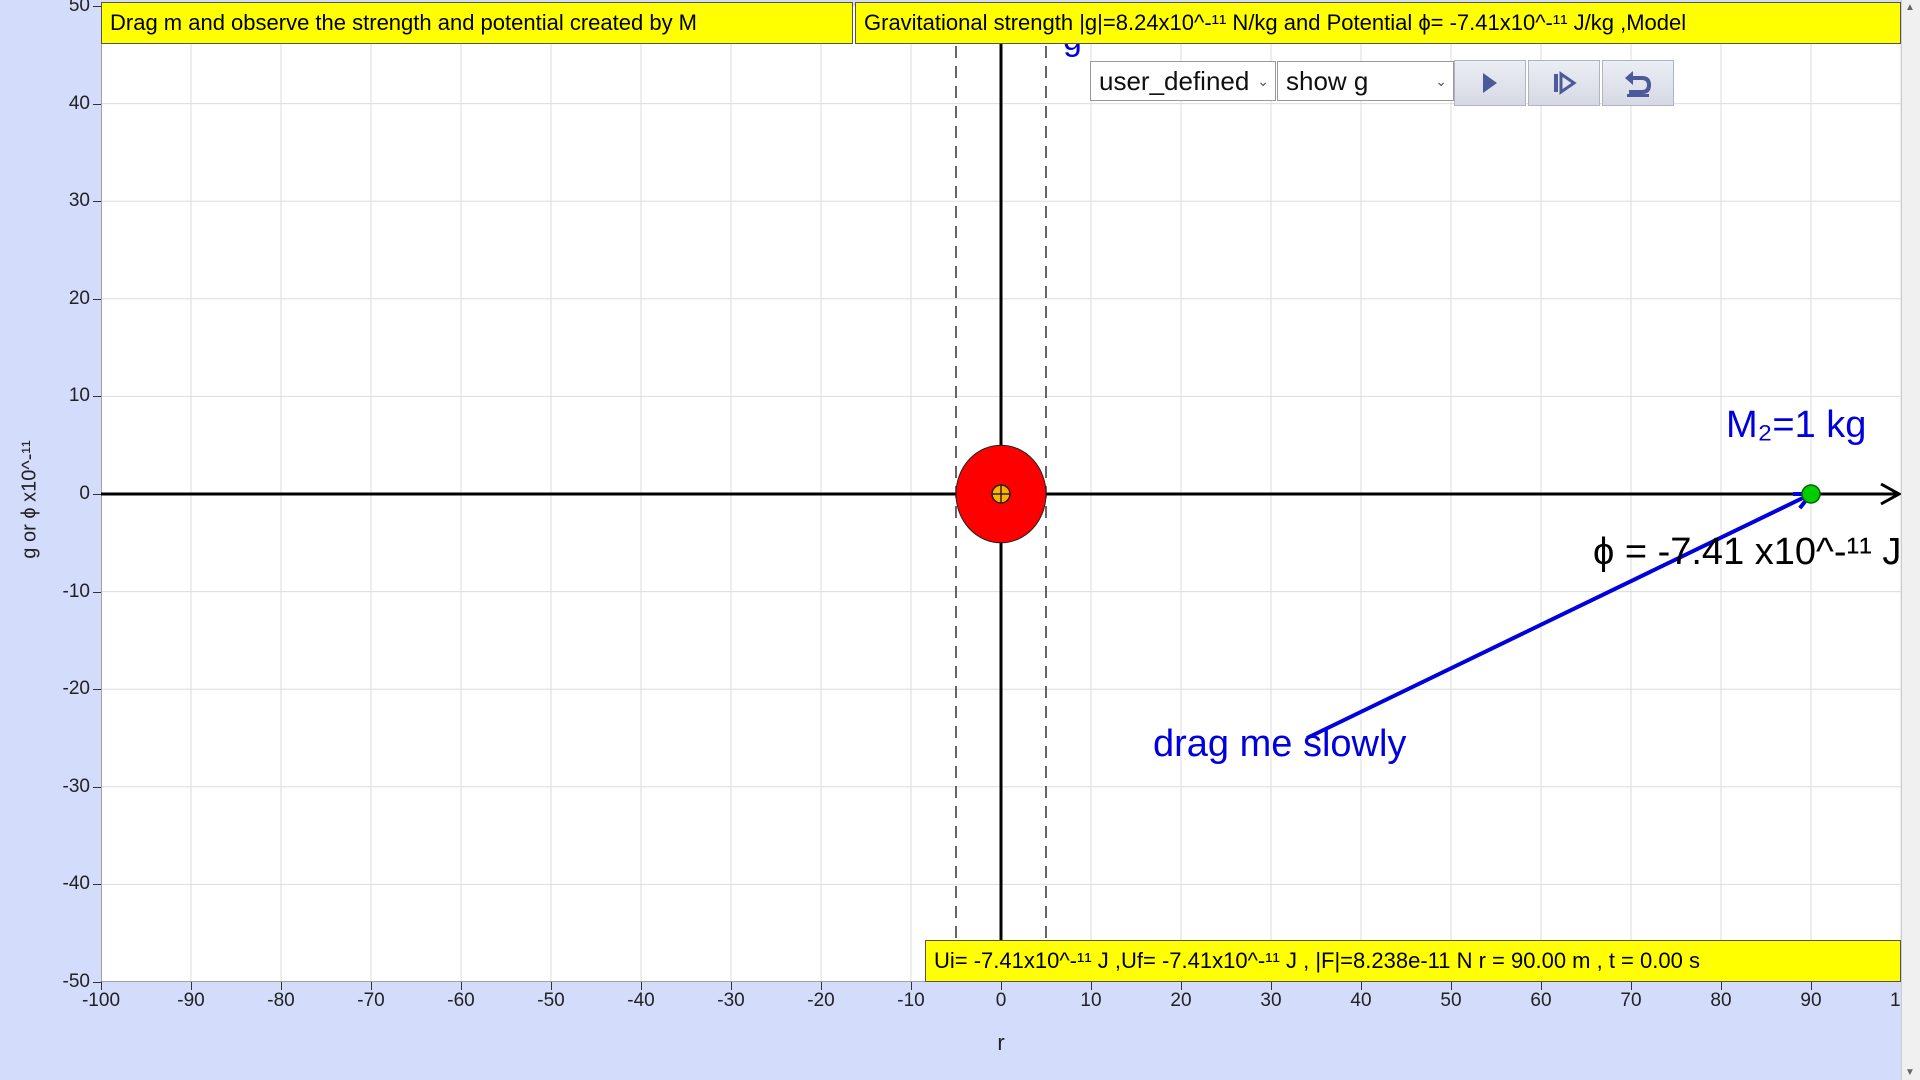 The width and height of the screenshot is (1920, 1080). I want to click on play-icon, so click(1490, 83).